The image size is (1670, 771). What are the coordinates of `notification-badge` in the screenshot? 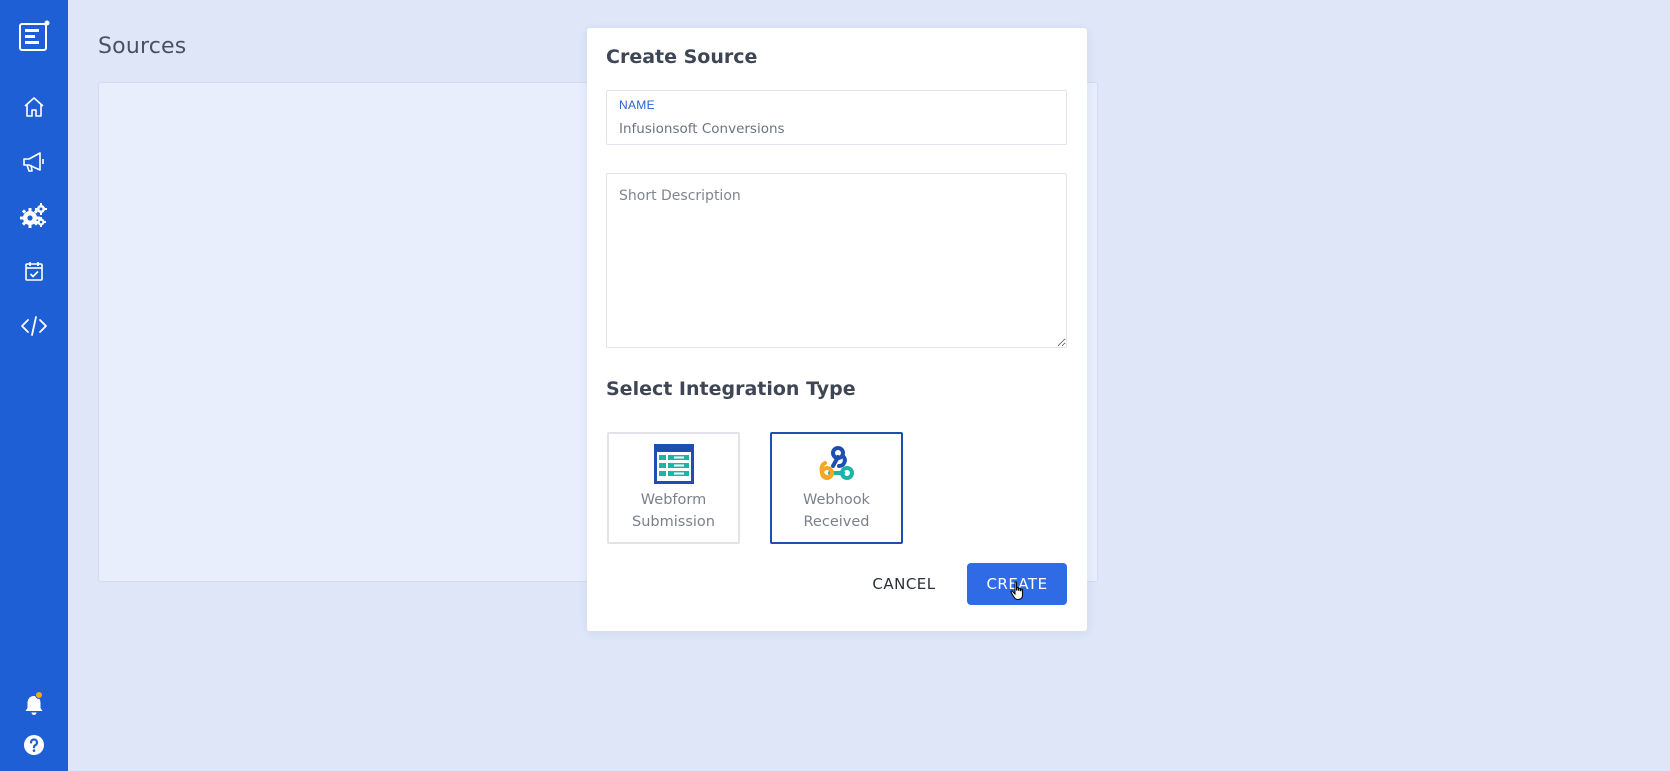 It's located at (39, 695).